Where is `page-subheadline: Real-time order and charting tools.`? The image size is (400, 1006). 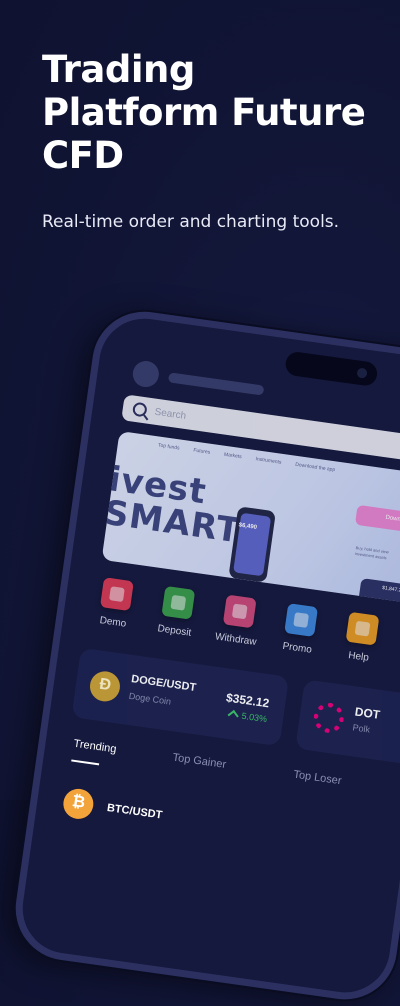
page-subheadline: Real-time order and charting tools. is located at coordinates (191, 222).